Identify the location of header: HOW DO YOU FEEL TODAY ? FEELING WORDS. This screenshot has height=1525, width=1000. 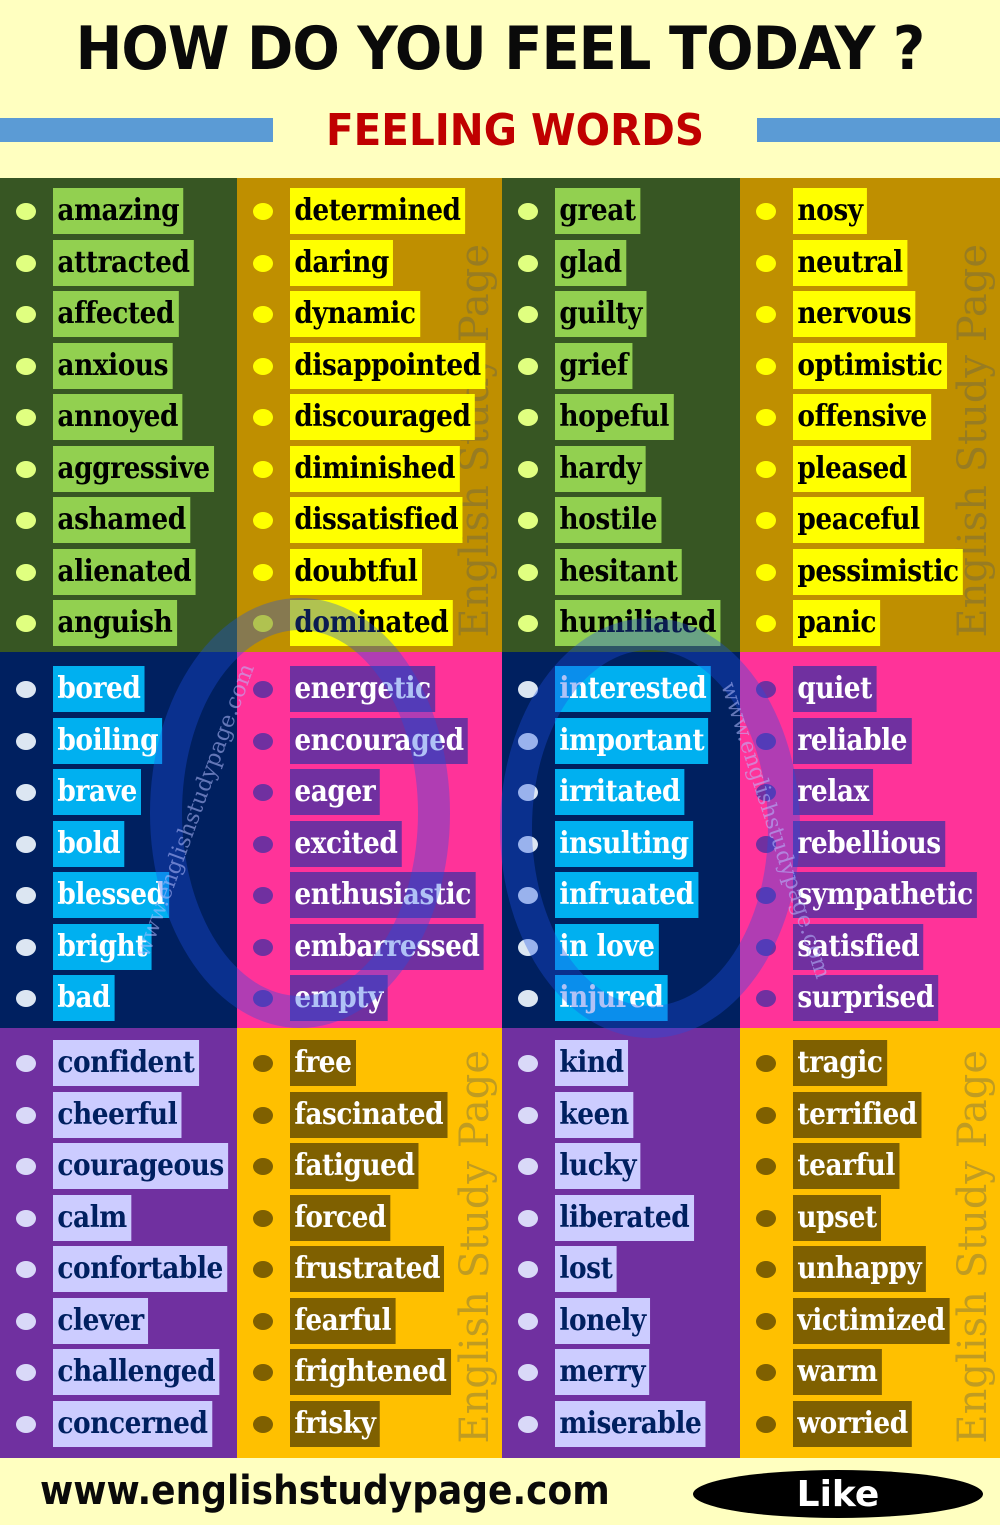
(500, 89).